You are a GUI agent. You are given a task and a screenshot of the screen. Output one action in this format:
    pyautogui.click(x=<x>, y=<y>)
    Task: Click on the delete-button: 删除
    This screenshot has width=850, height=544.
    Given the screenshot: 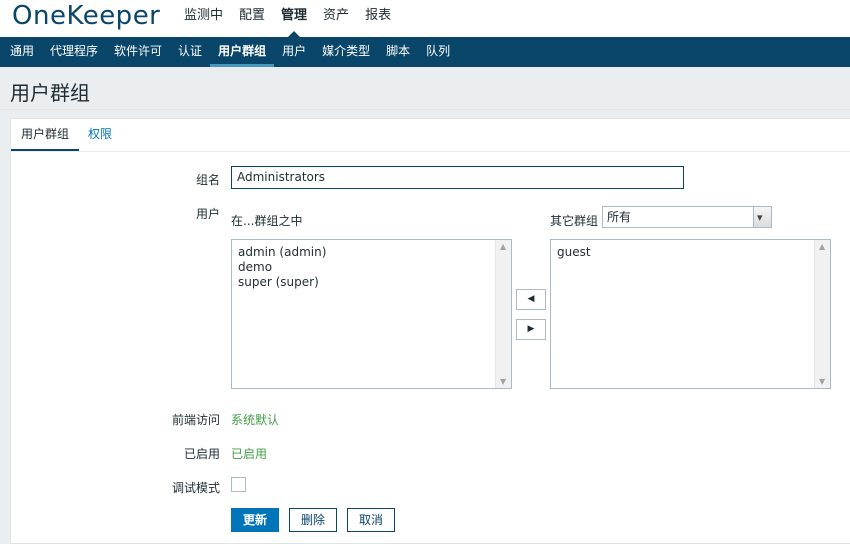 What is the action you would take?
    pyautogui.click(x=313, y=520)
    